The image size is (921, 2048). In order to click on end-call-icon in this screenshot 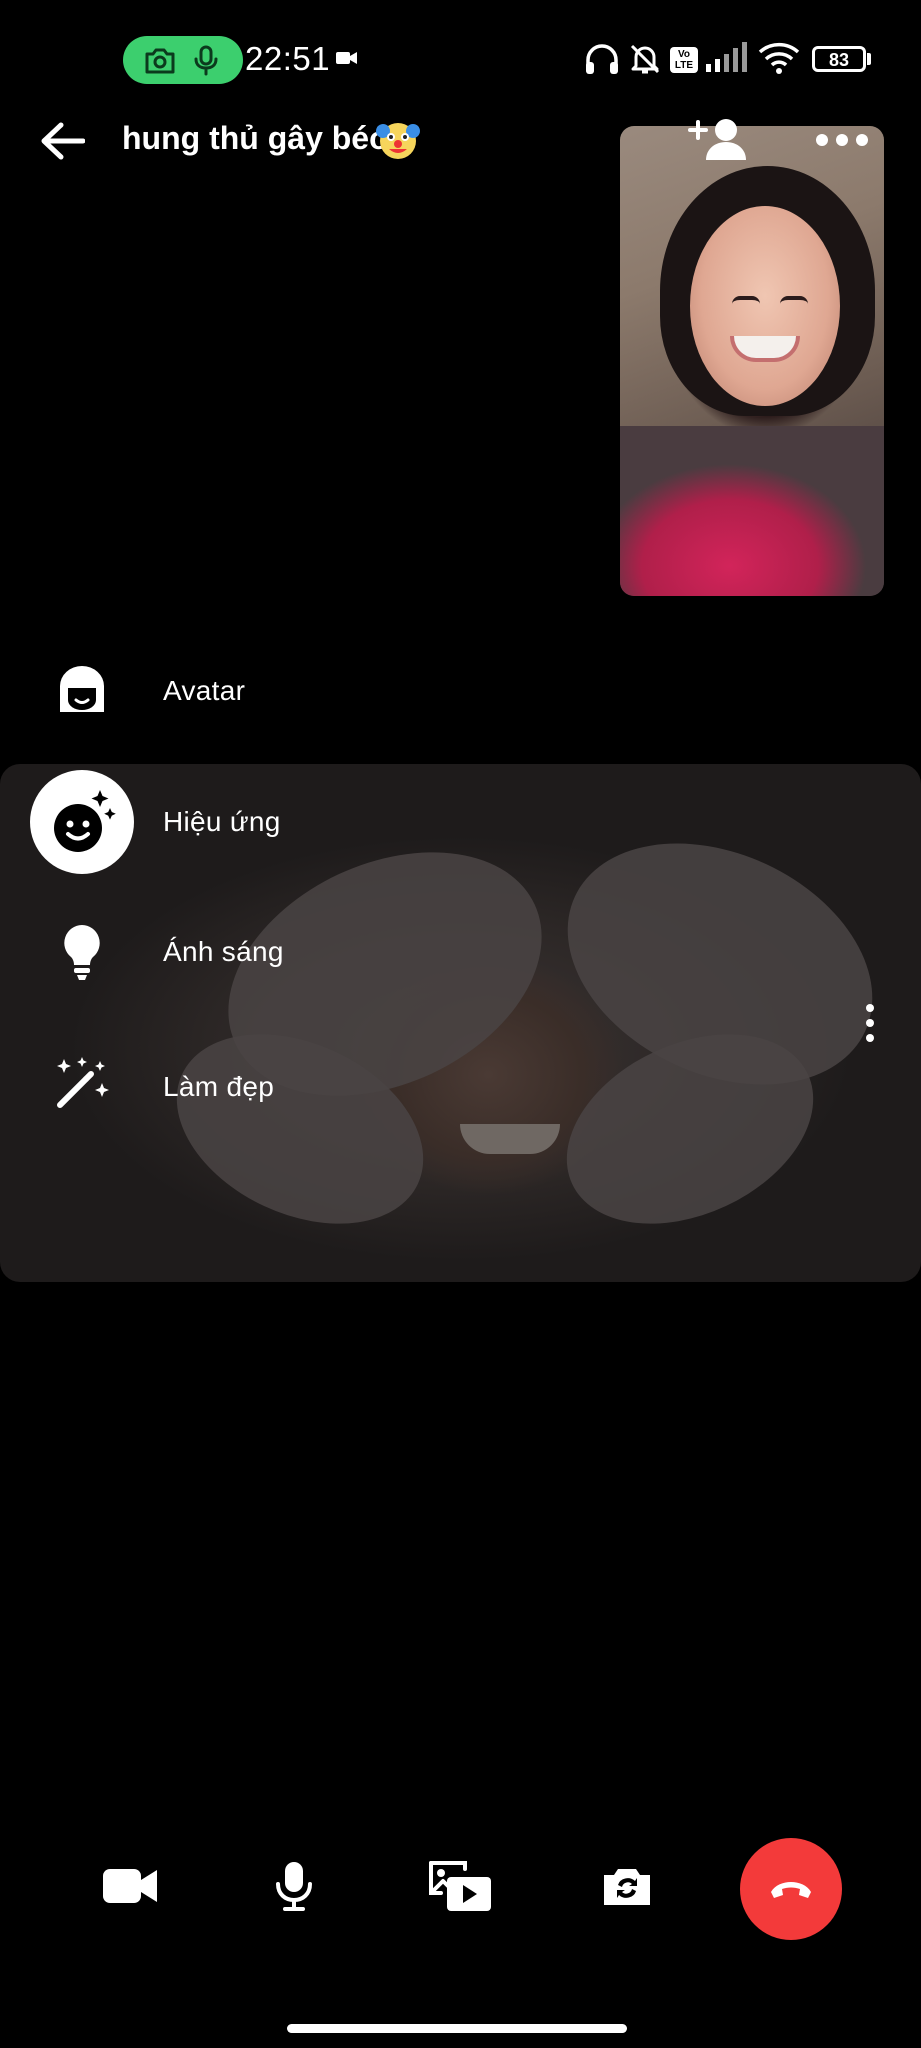, I will do `click(791, 1890)`.